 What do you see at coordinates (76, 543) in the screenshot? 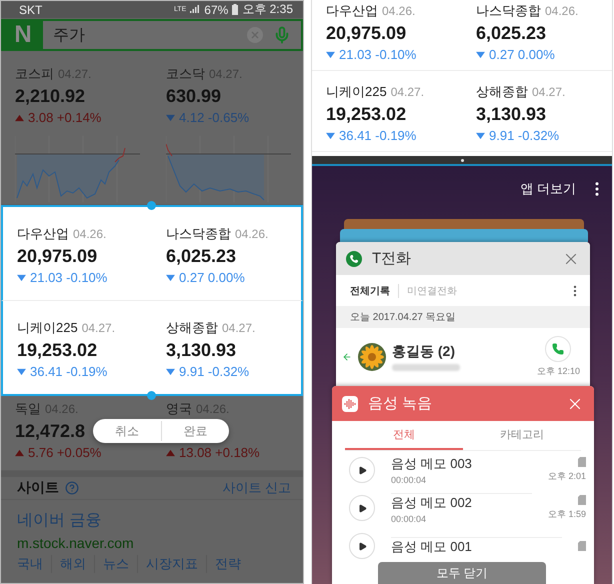
I see `site-url: m.stock.naver.com` at bounding box center [76, 543].